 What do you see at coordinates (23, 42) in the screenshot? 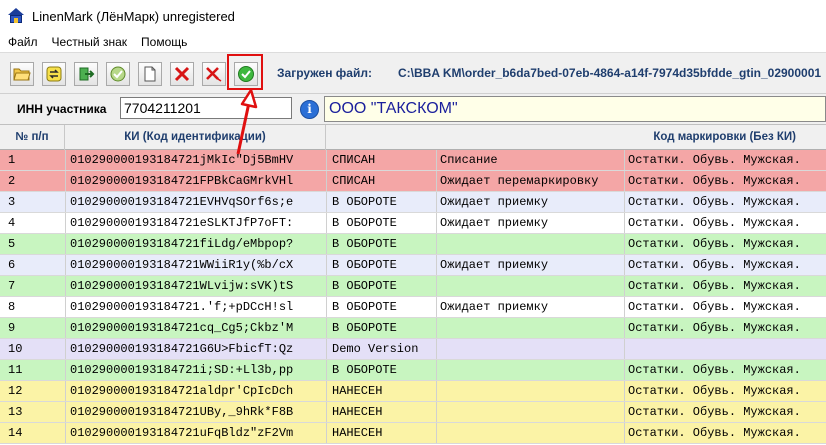
I see `menu-file: Файл` at bounding box center [23, 42].